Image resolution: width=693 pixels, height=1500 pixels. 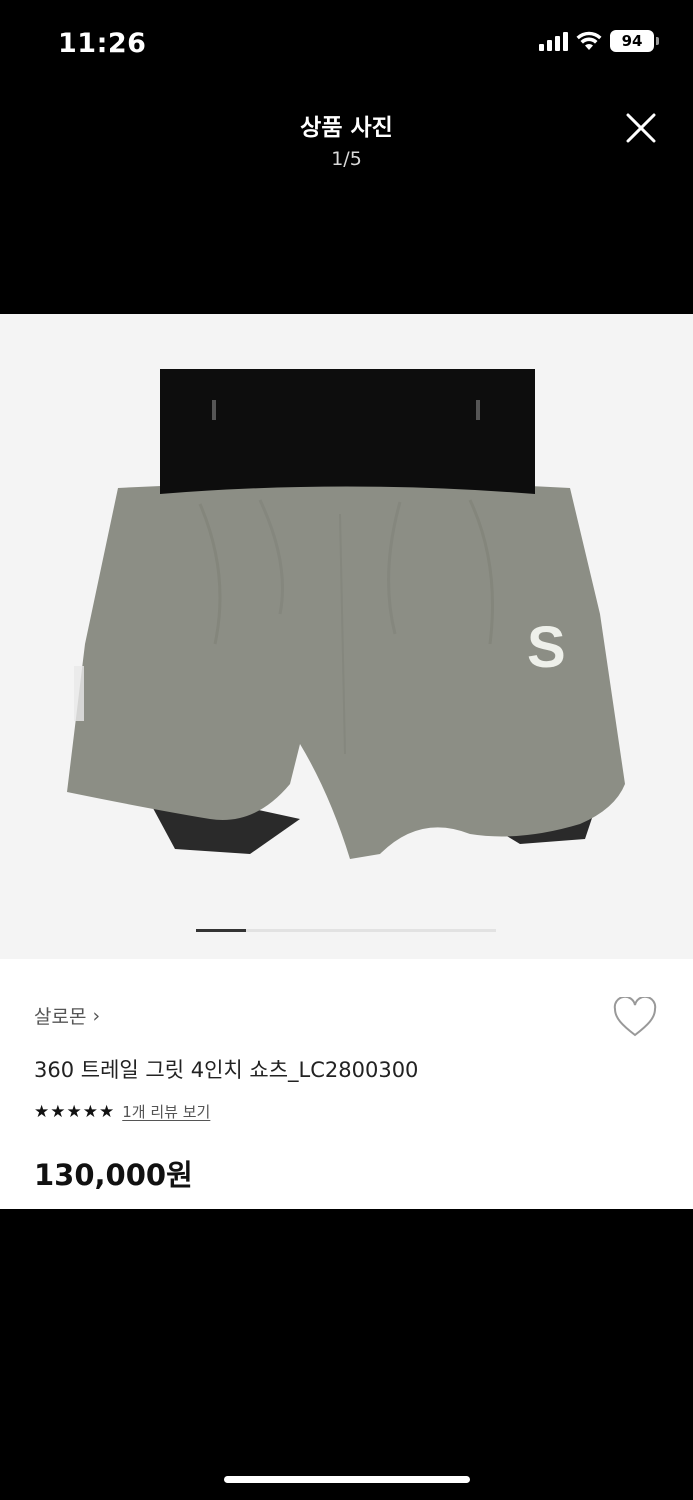 I want to click on star-rating: ★ ★ ★ ★ ★, so click(x=74, y=1112).